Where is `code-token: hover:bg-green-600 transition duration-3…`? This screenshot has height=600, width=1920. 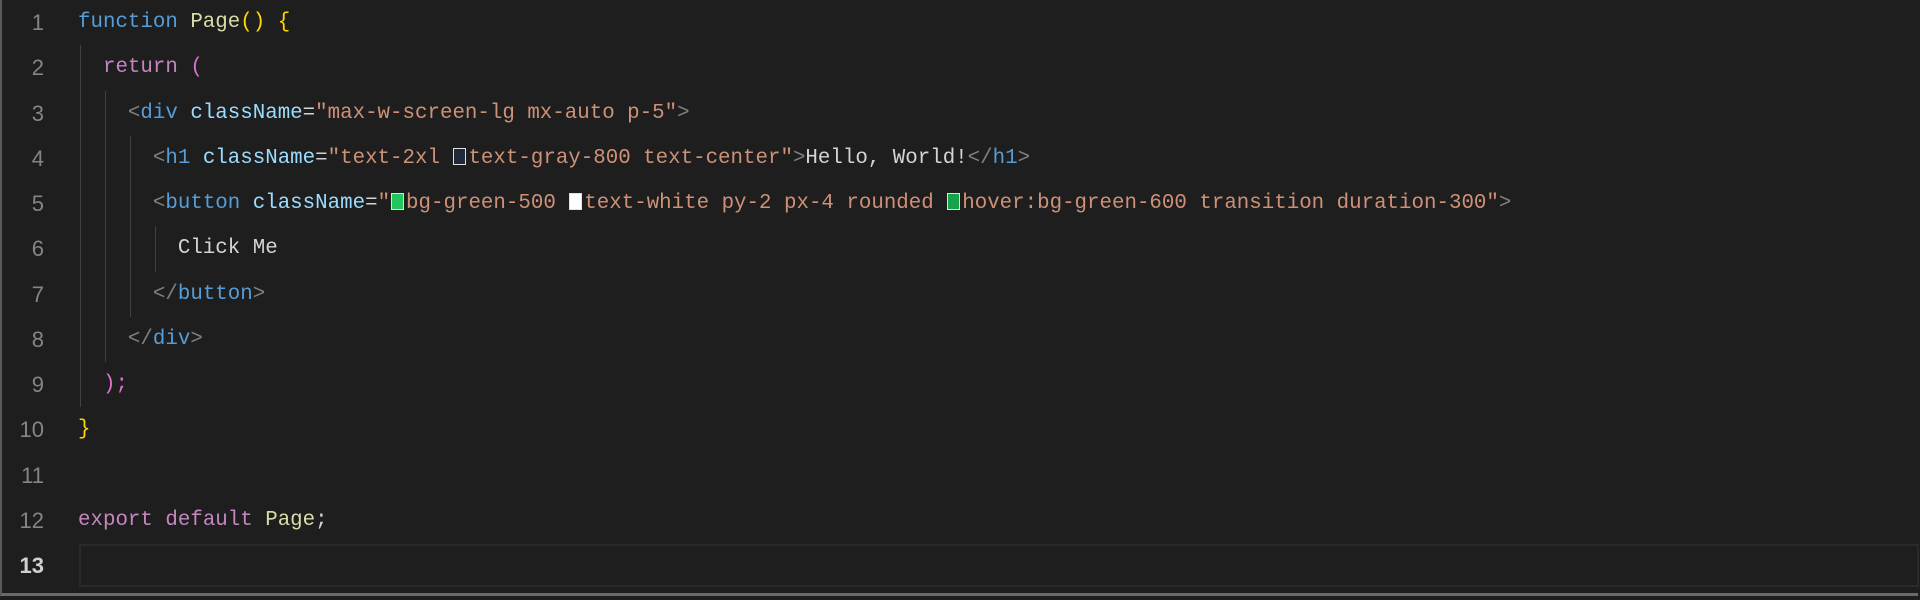
code-token: hover:bg-green-600 transition duration-3… is located at coordinates (1230, 203).